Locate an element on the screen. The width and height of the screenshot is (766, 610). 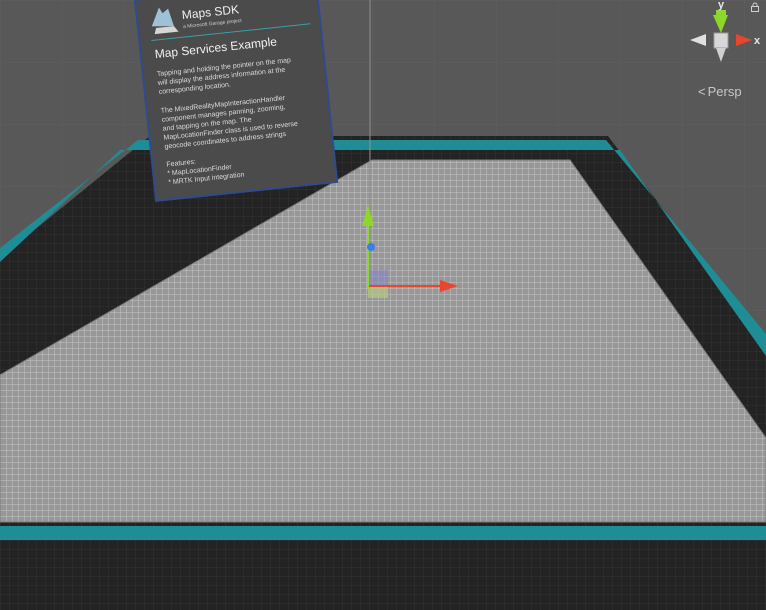
gizmo-plane-handle-xz is located at coordinates (378, 292).